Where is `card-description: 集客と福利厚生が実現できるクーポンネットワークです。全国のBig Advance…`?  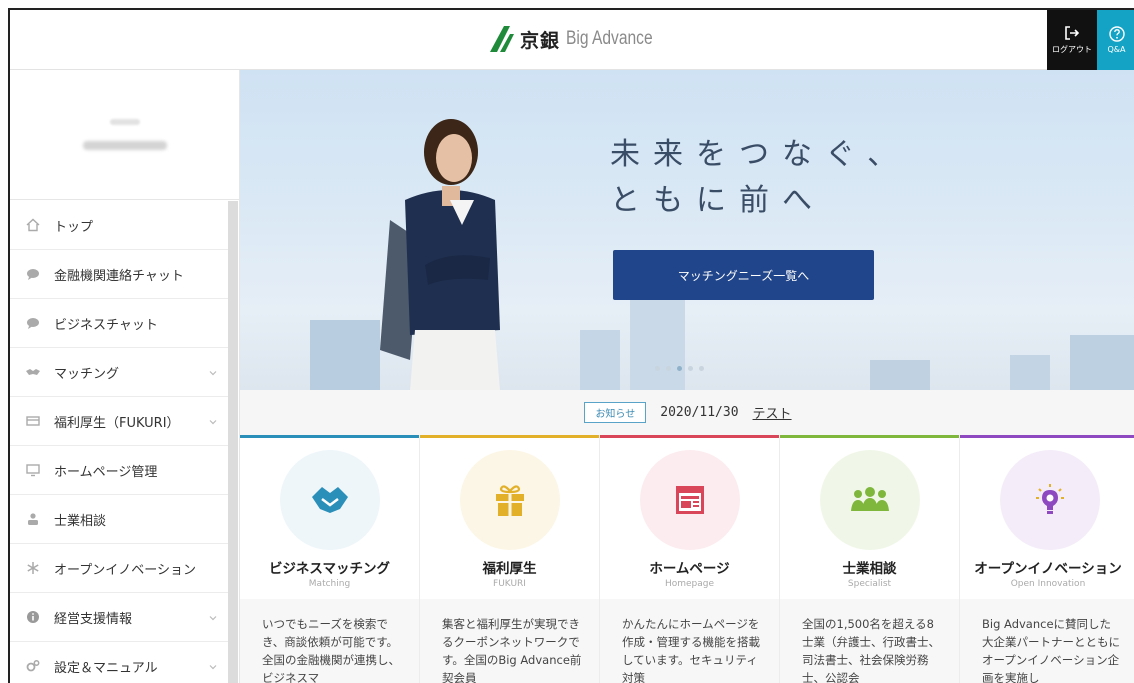
card-description: 集客と福利厚生が実現できるクーポンネットワークです。全国のBig Advance… is located at coordinates (512, 650).